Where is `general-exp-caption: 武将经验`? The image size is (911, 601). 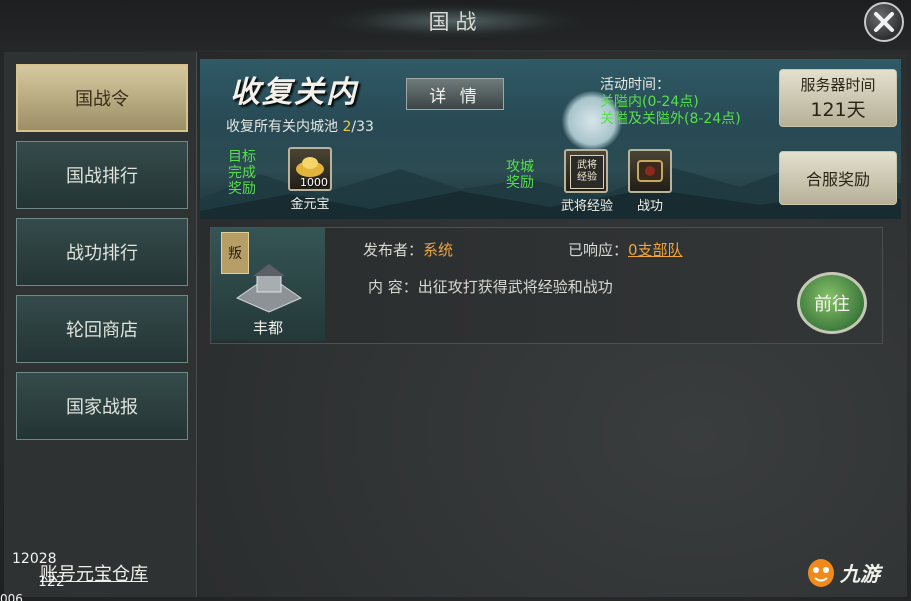 general-exp-caption: 武将经验 is located at coordinates (586, 206).